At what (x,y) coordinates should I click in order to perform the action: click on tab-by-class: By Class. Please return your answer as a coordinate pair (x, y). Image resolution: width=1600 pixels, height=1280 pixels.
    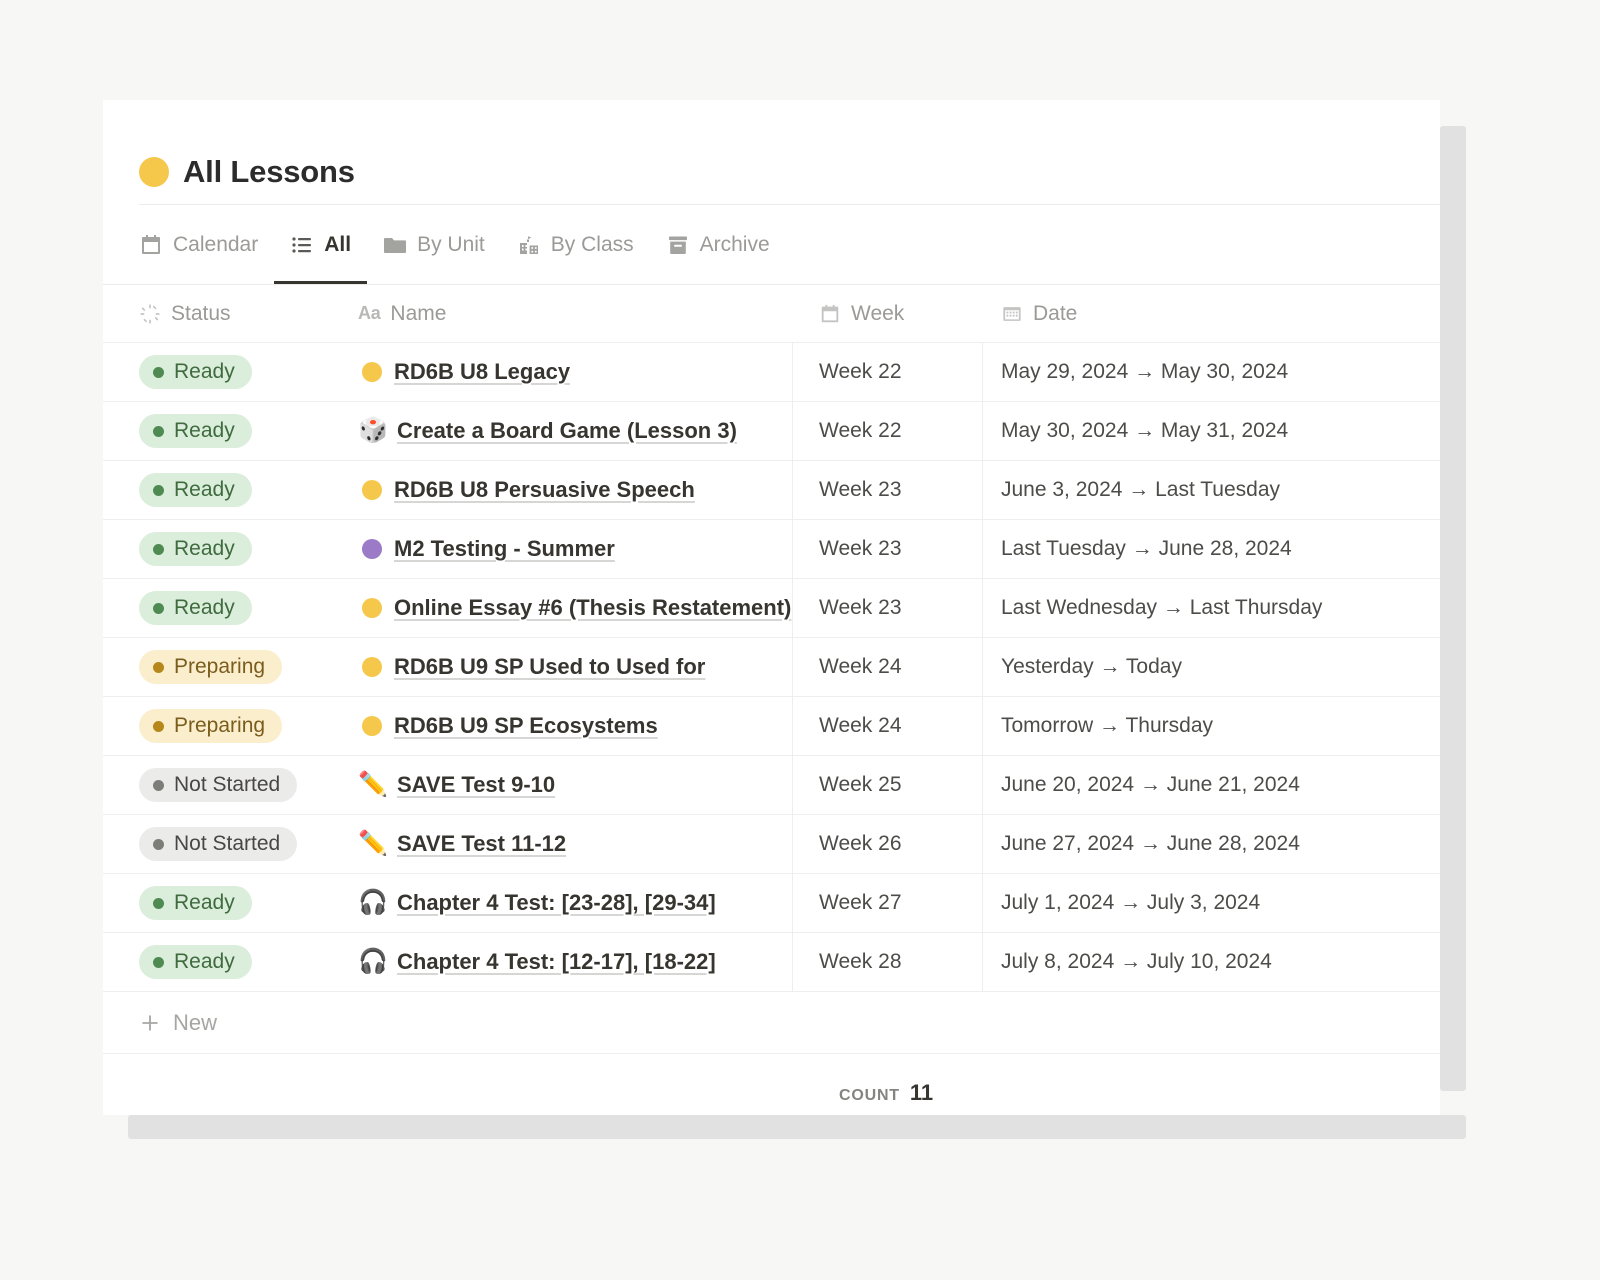
    Looking at the image, I should click on (575, 244).